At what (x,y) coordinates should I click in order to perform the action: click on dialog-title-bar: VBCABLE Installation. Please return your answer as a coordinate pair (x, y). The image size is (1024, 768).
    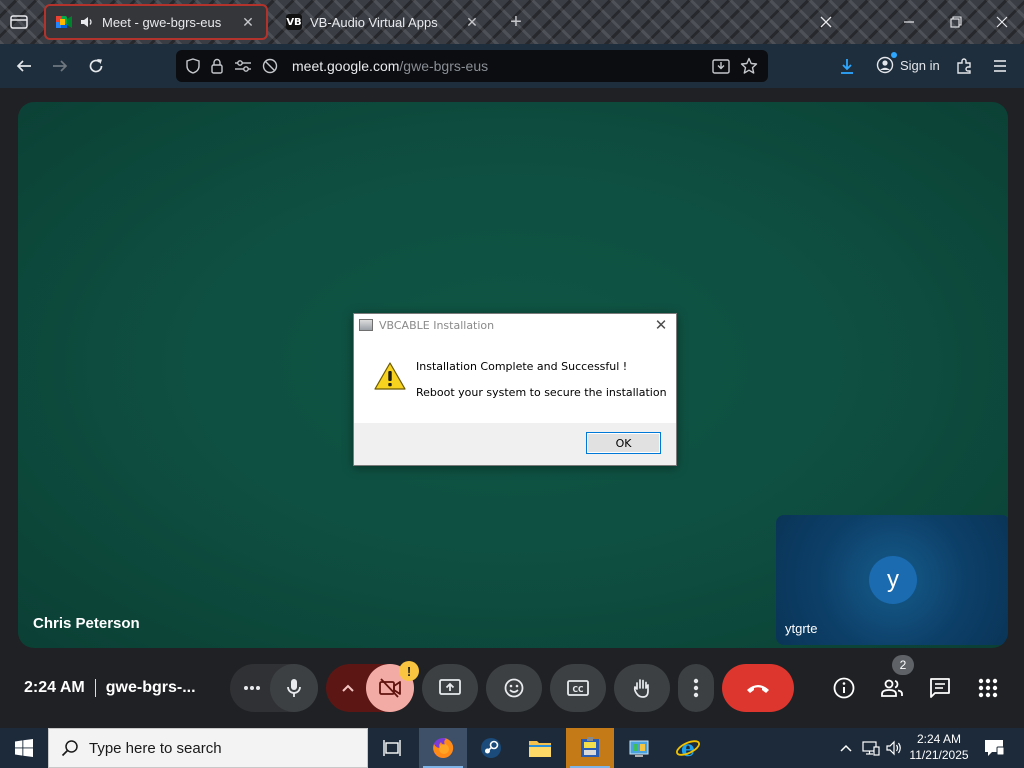
    Looking at the image, I should click on (515, 325).